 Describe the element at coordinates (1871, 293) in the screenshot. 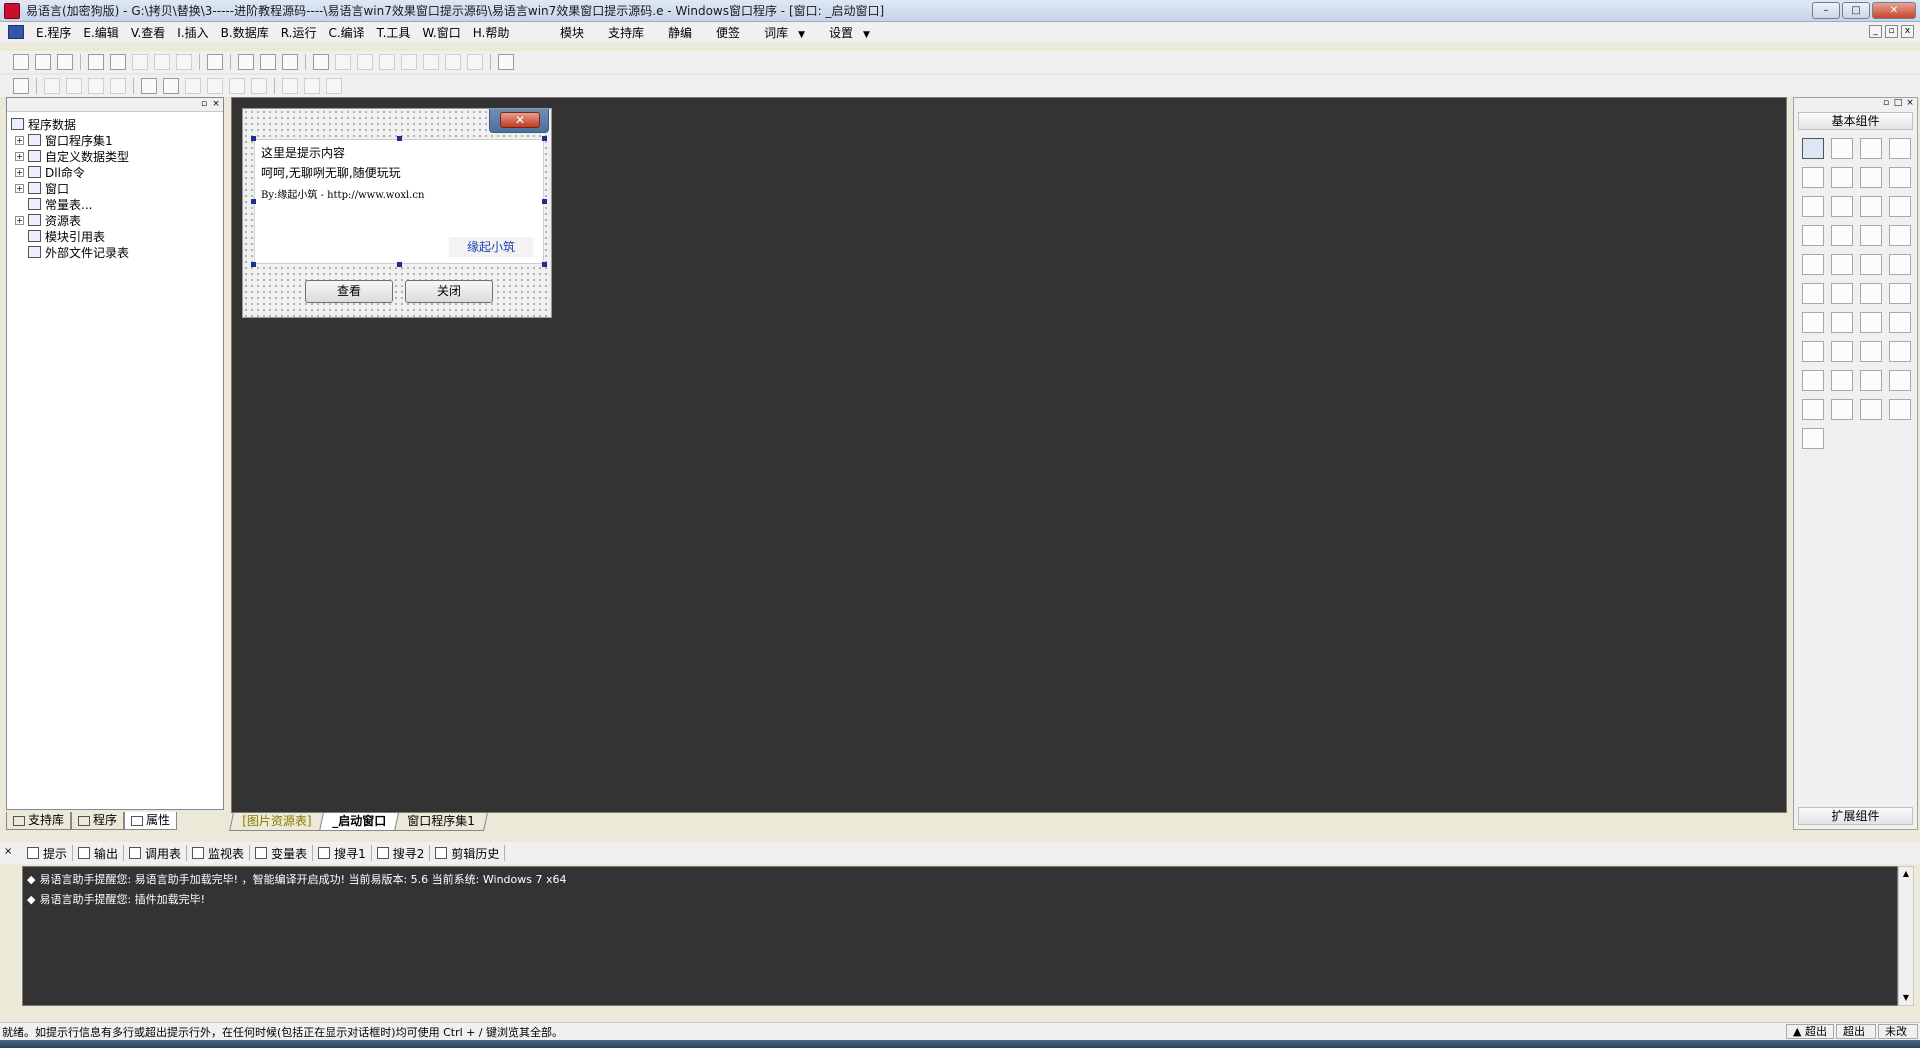

I see `combo-icon` at that location.